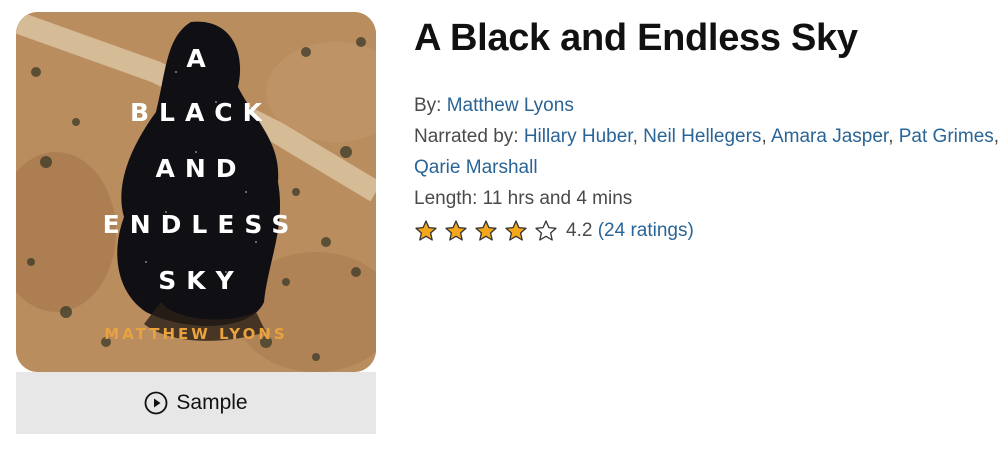 This screenshot has height=450, width=1000. Describe the element at coordinates (156, 403) in the screenshot. I see `play-circle-icon` at that location.